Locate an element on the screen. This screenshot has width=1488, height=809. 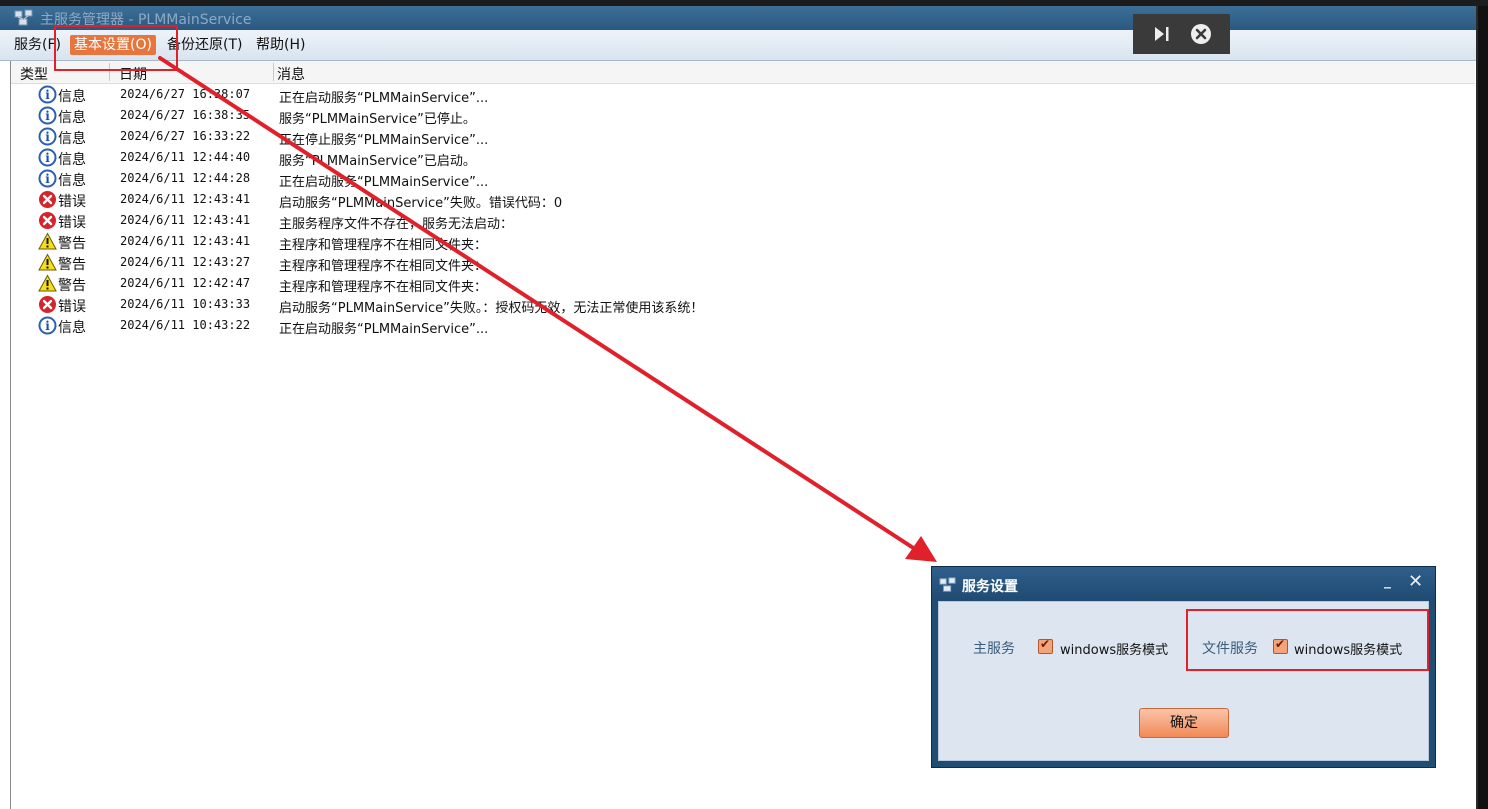
row-message: 服务“PLMMainService”已启动。 is located at coordinates (377, 161).